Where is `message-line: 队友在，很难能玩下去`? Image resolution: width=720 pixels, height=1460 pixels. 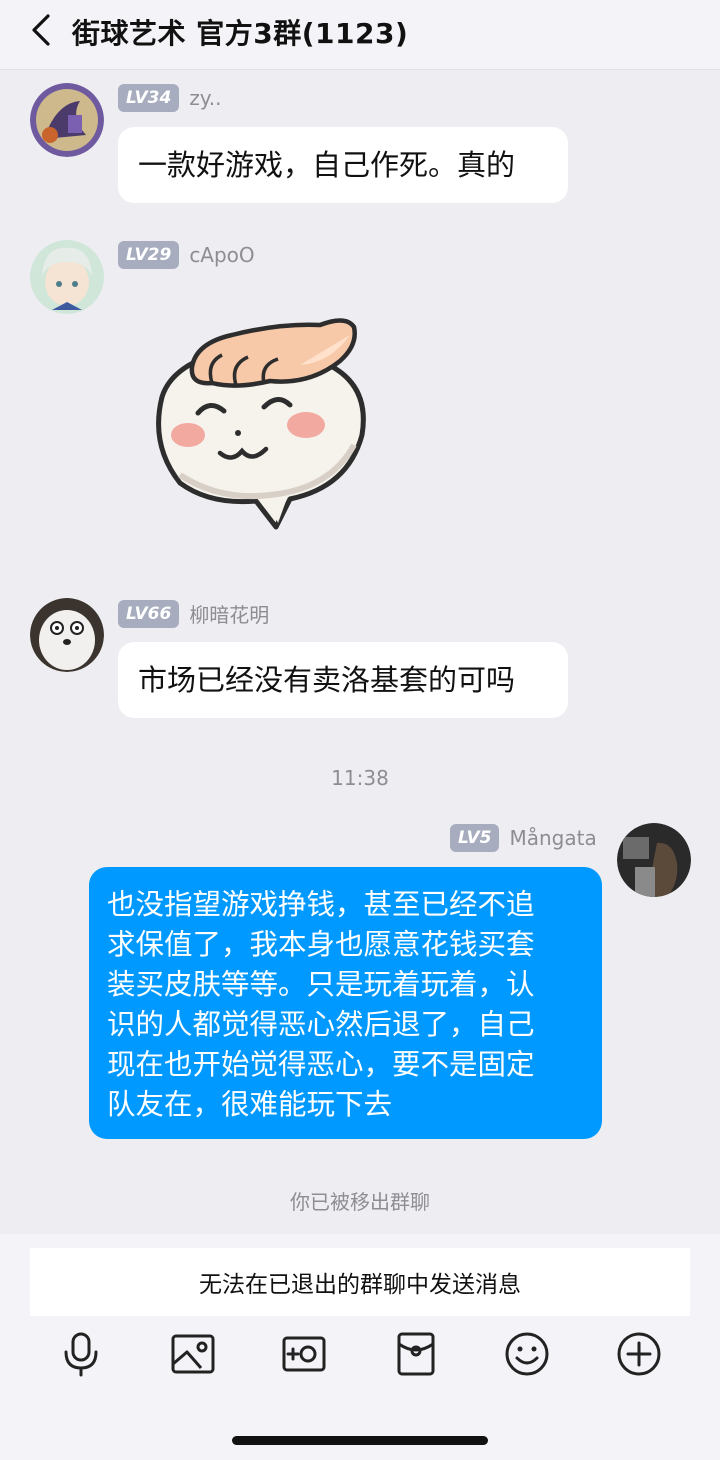 message-line: 队友在，很难能玩下去 is located at coordinates (250, 1104).